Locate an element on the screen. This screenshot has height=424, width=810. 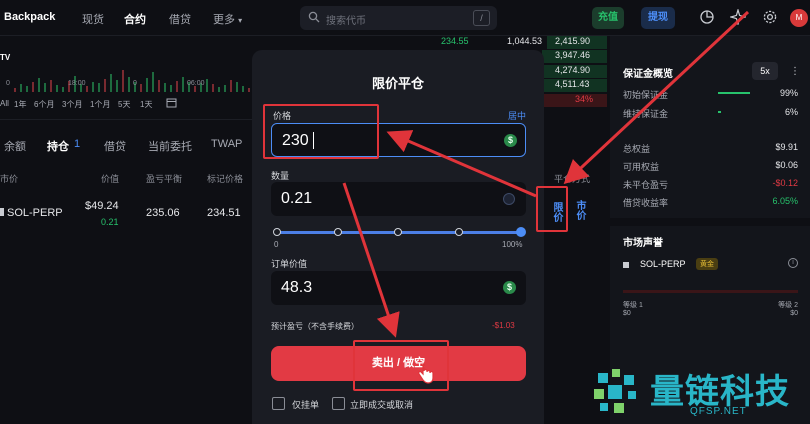
dialog-title: 限价平仓 is located at coordinates (397, 83).